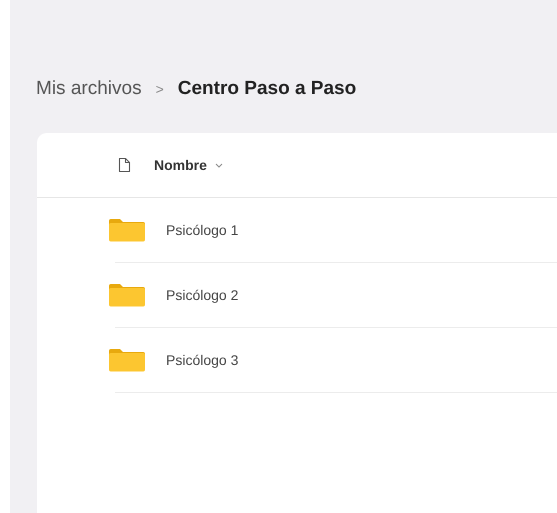 The width and height of the screenshot is (557, 513). I want to click on file-name: Psicólogo 1, so click(202, 230).